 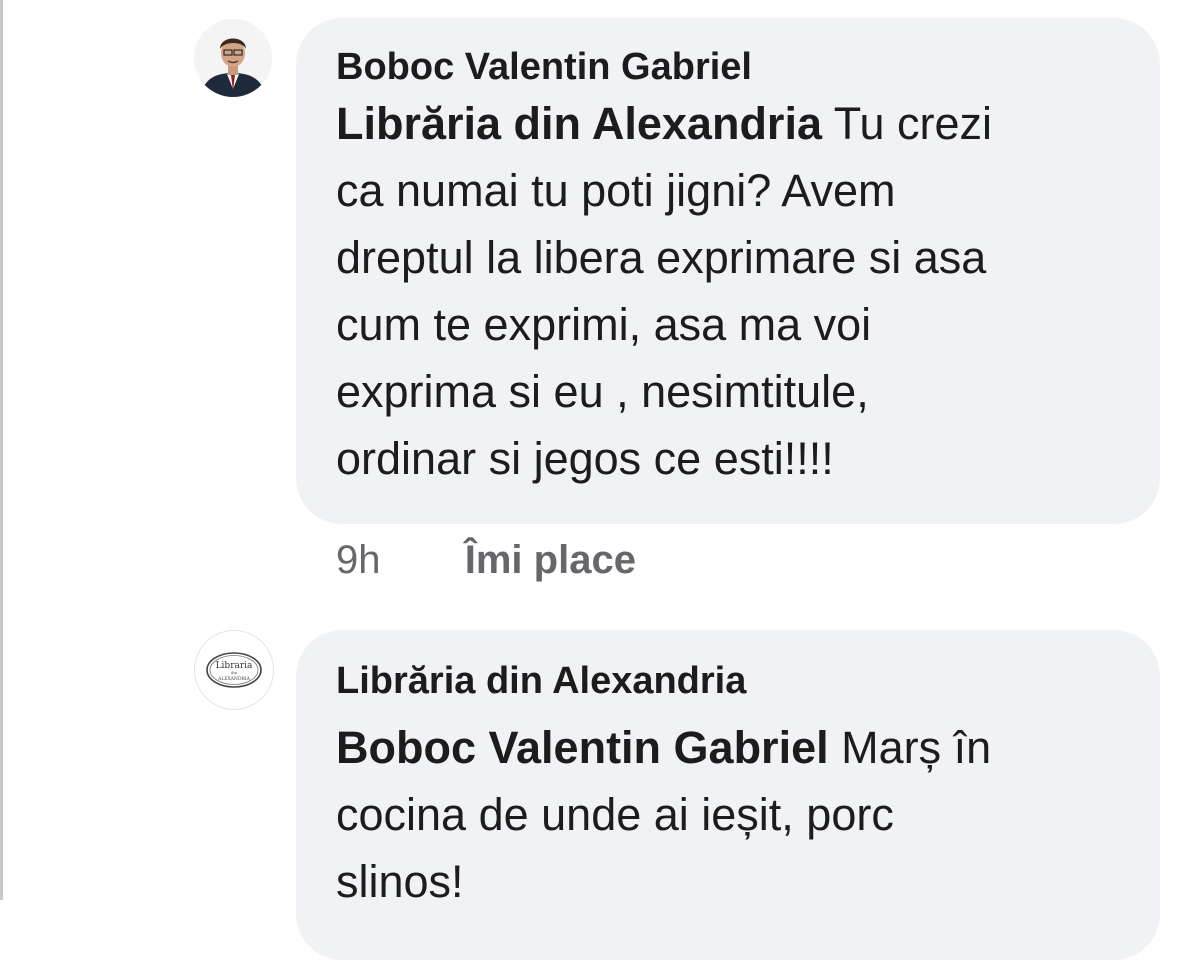 What do you see at coordinates (602, 391) in the screenshot?
I see `comment-text-line: exprima si eu , nesimtitule,` at bounding box center [602, 391].